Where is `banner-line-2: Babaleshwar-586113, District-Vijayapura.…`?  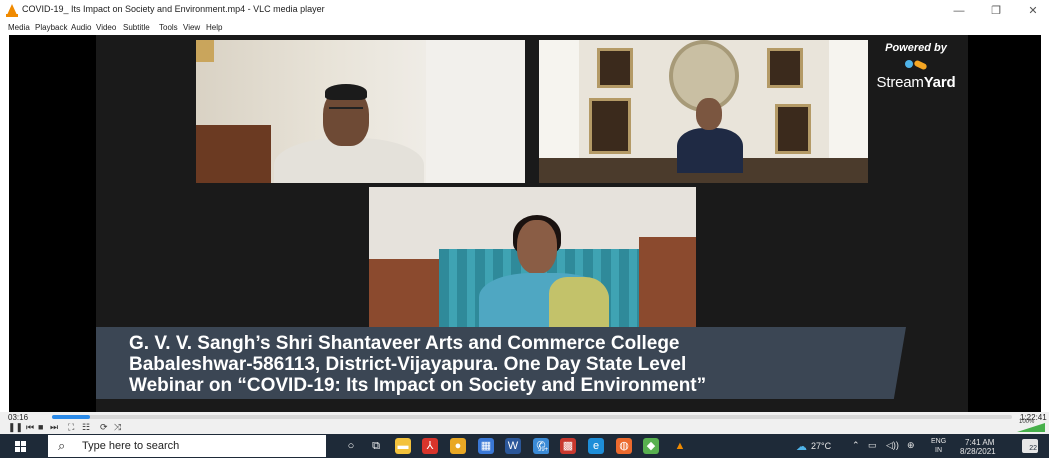
banner-line-2: Babaleshwar-586113, District-Vijayapura.… is located at coordinates (408, 364).